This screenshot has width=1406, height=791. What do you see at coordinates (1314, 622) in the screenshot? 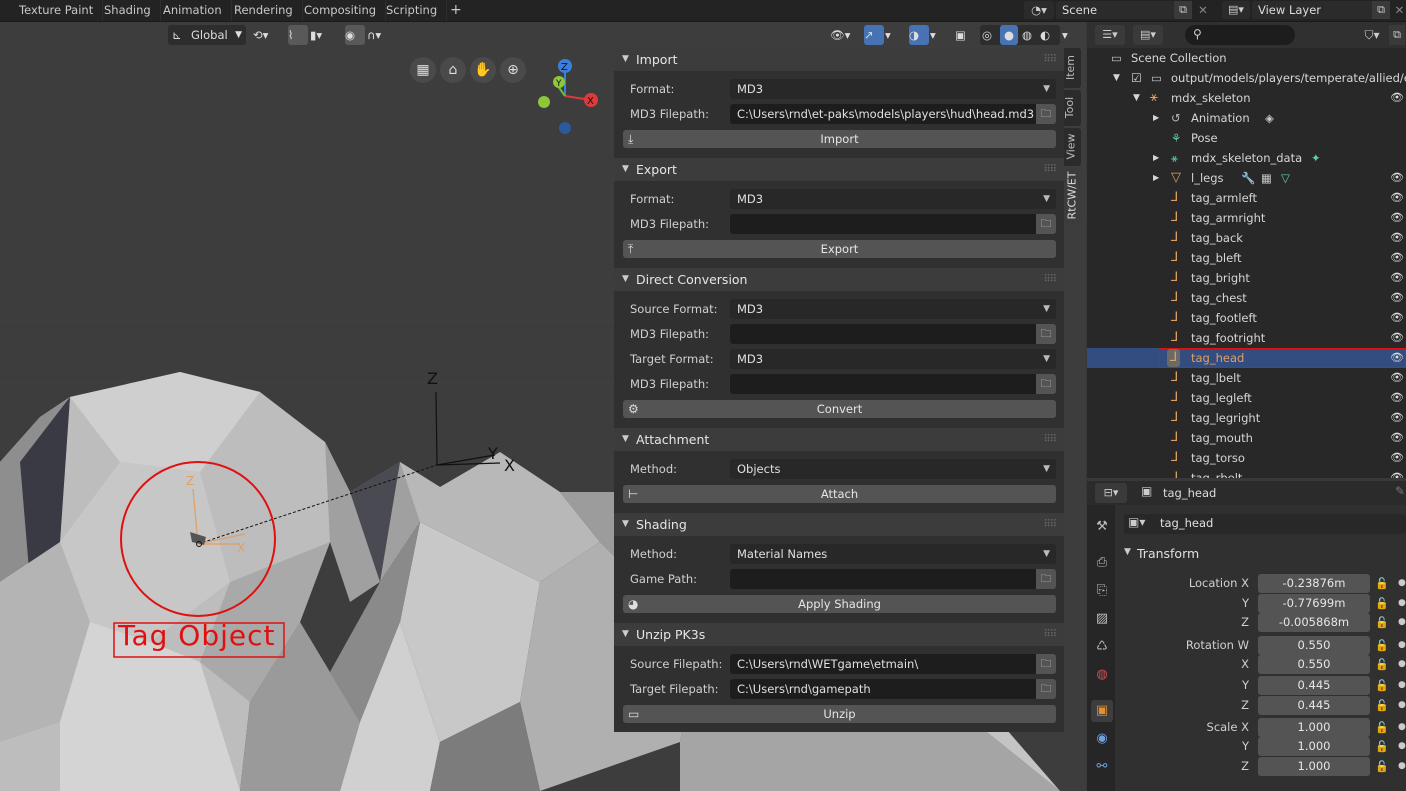
I see `location-z-field: -0.005868m` at bounding box center [1314, 622].